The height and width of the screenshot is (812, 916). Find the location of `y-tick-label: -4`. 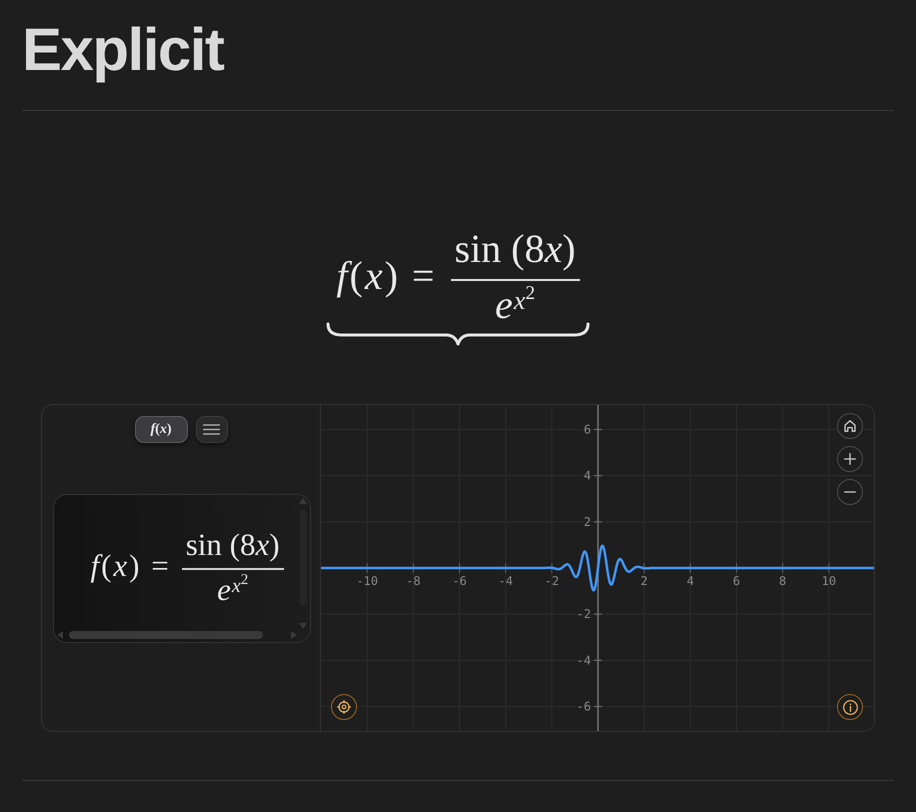

y-tick-label: -4 is located at coordinates (583, 660).